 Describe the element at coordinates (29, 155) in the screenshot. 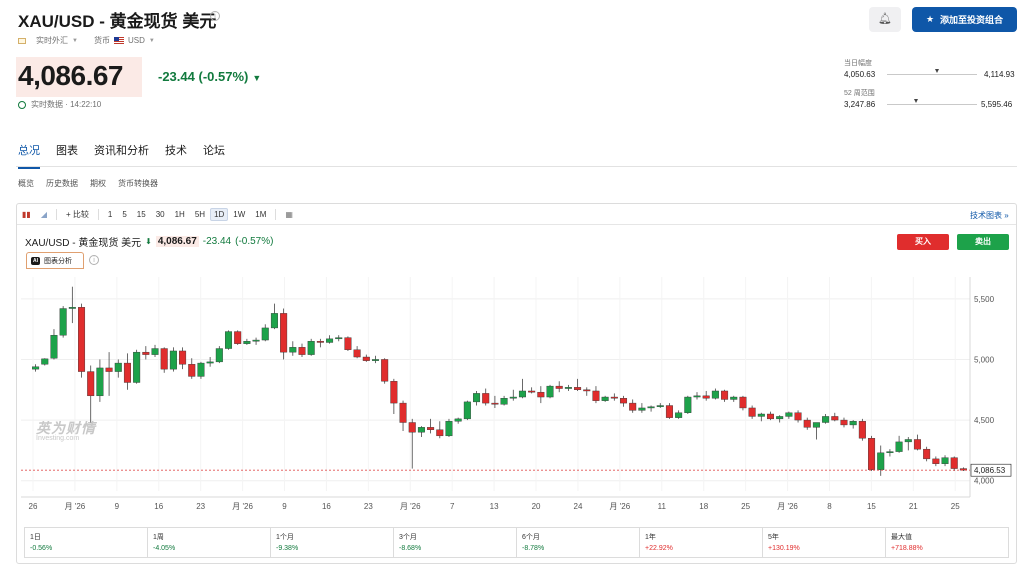

I see `tab-overview: 总况` at that location.